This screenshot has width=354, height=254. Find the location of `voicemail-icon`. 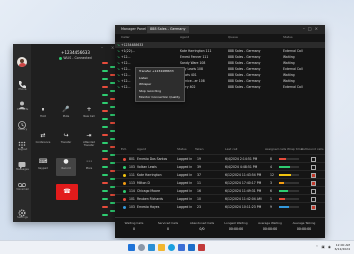

voicemail-icon is located at coordinates (22, 182).